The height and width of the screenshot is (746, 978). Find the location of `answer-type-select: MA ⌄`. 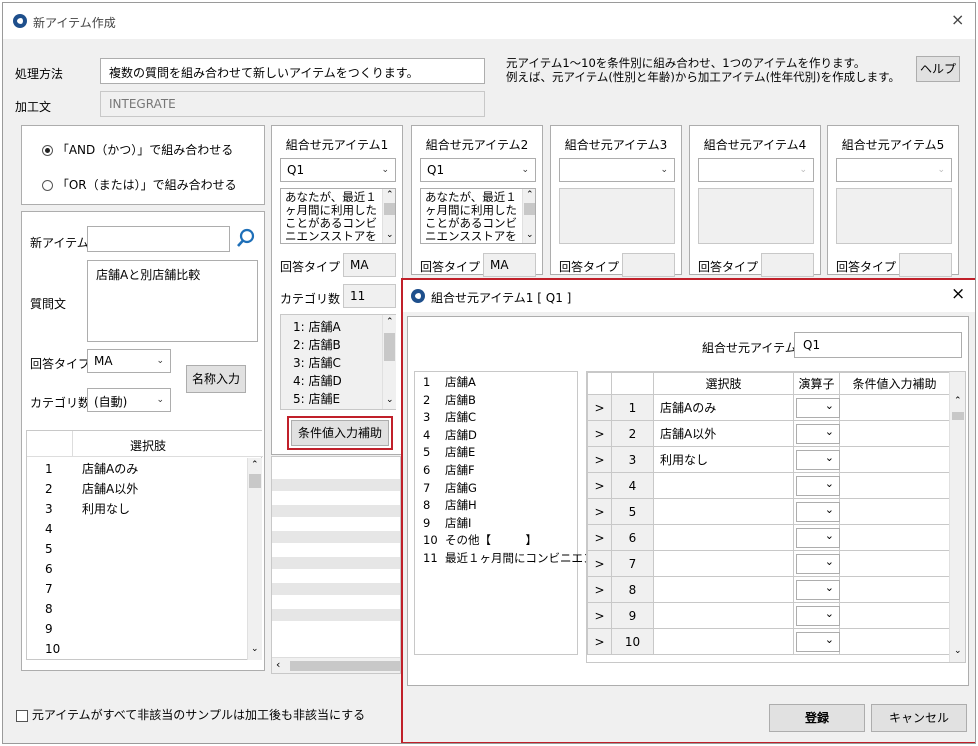

answer-type-select: MA ⌄ is located at coordinates (129, 361).